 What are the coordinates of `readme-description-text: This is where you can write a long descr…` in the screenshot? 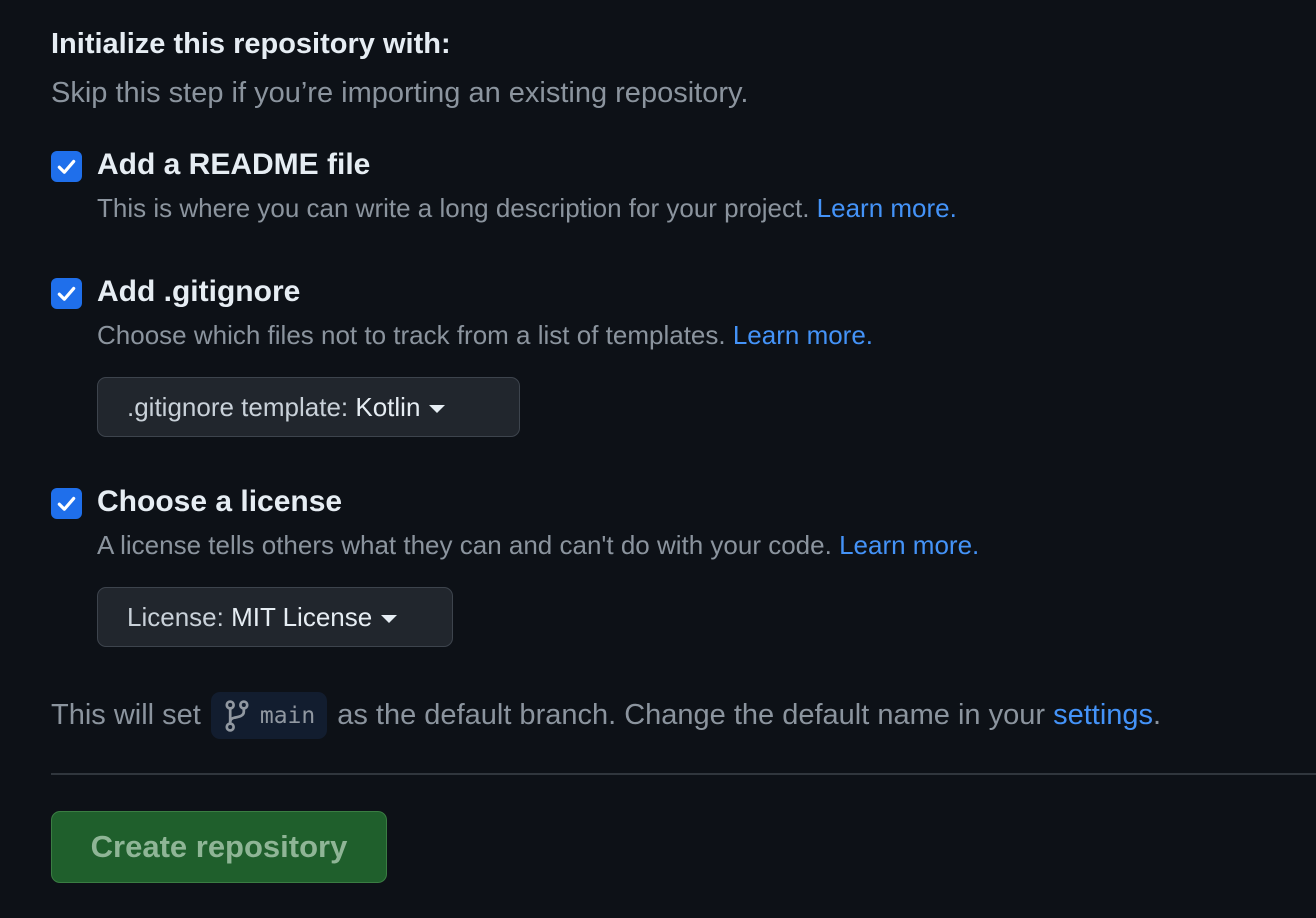 It's located at (453, 208).